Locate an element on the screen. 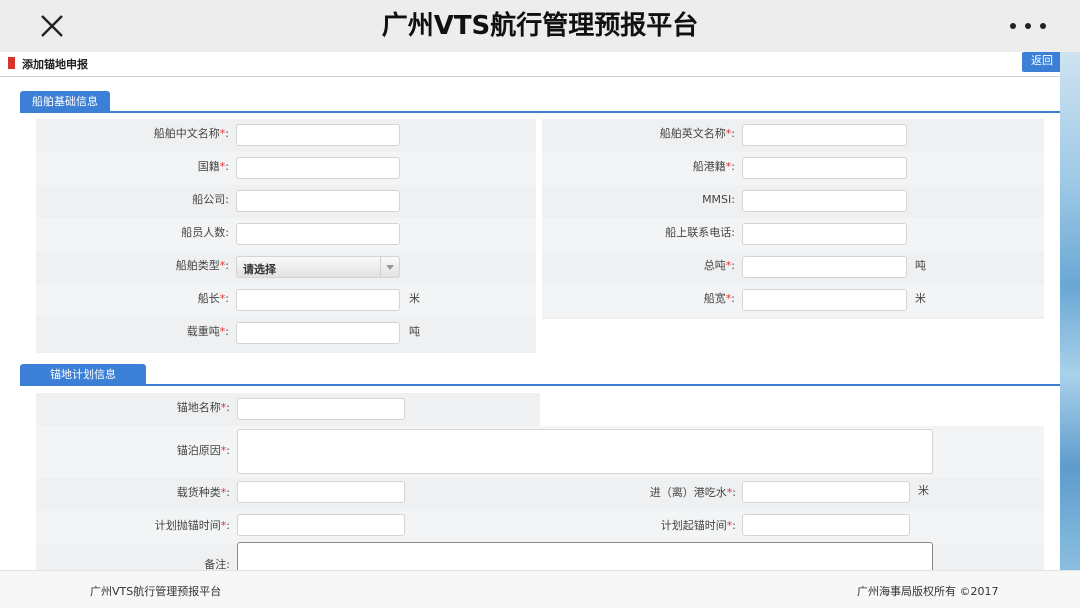 The image size is (1080, 608). field-dwt: 载重吨*: 吨 is located at coordinates (286, 333).